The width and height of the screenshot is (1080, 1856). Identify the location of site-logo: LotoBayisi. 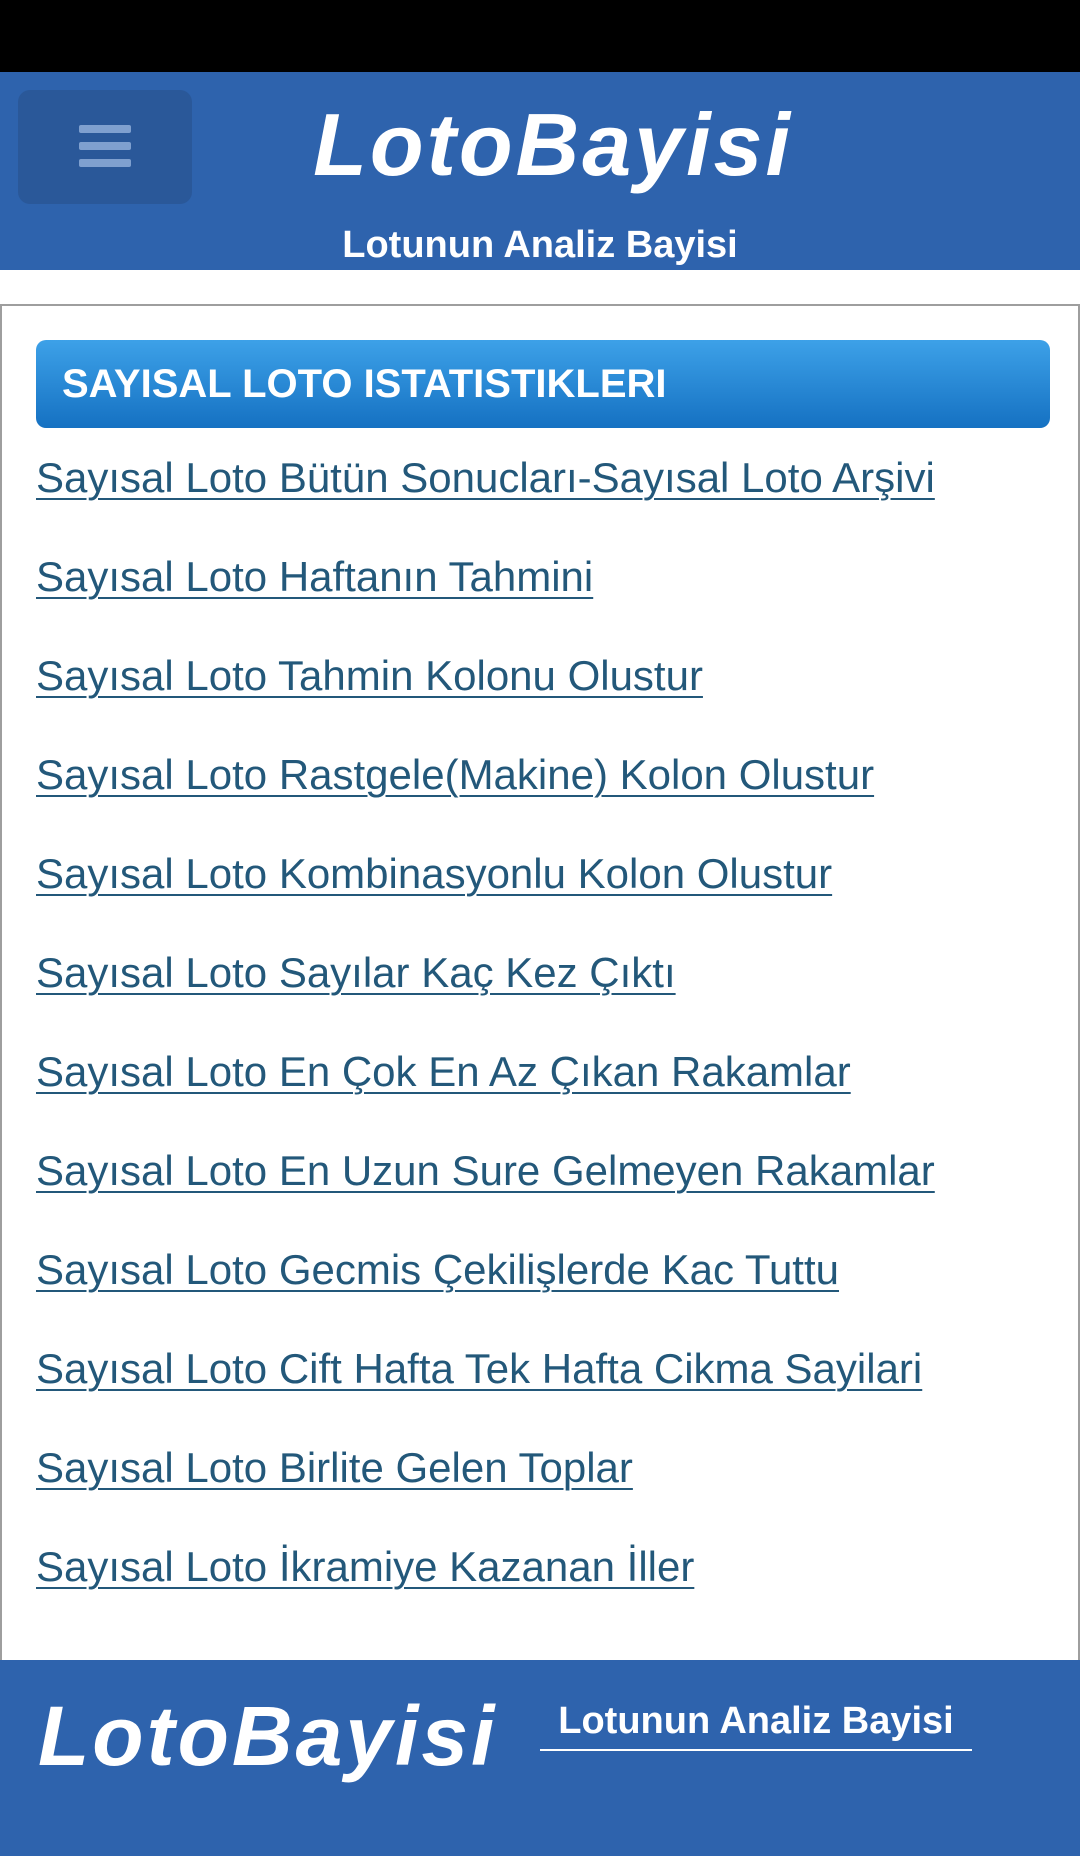
(540, 145).